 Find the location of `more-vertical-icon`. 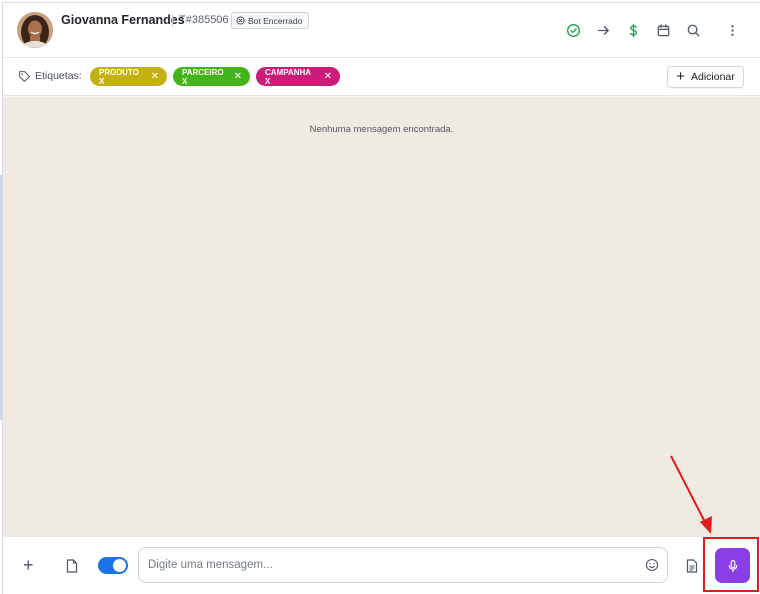

more-vertical-icon is located at coordinates (732, 30).